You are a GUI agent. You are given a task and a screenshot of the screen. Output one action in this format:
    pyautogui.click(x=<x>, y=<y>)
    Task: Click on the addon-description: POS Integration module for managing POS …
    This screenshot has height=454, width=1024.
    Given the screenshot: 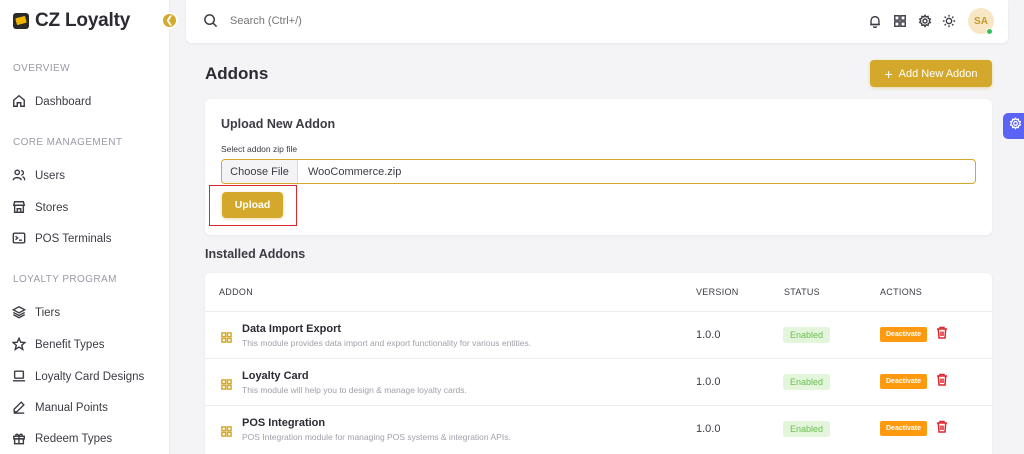 What is the action you would take?
    pyautogui.click(x=376, y=437)
    